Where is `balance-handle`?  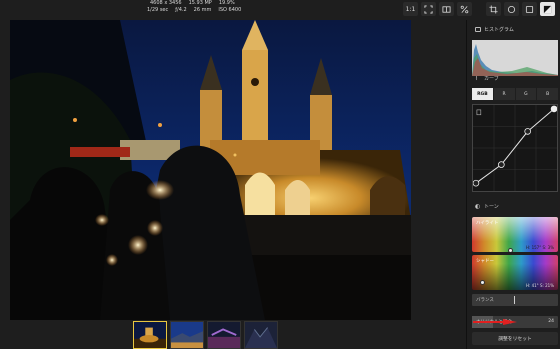
balance-handle is located at coordinates (514, 300).